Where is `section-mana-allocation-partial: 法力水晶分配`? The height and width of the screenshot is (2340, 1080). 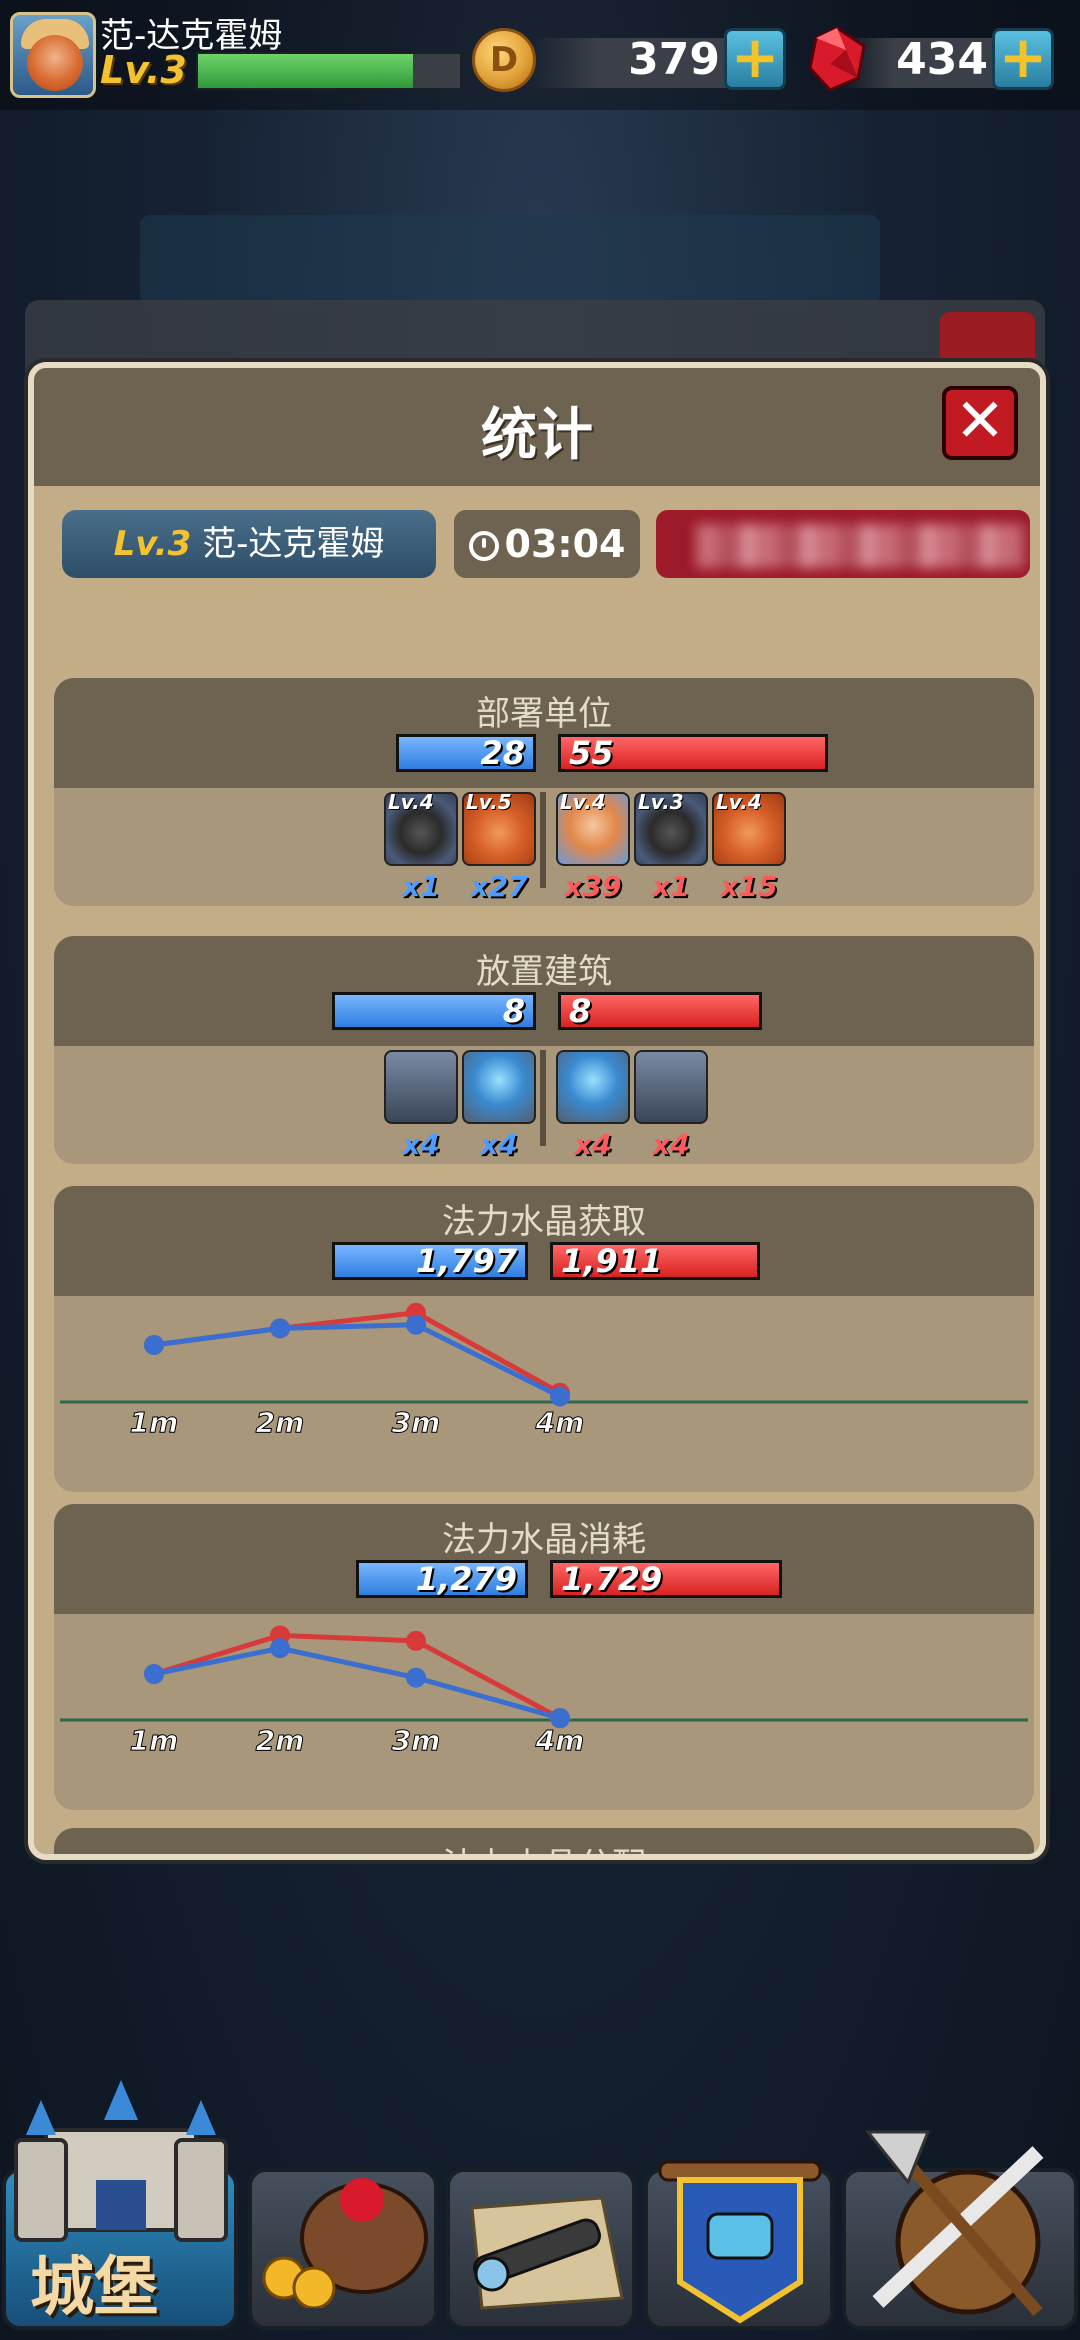 section-mana-allocation-partial: 法力水晶分配 is located at coordinates (544, 1841).